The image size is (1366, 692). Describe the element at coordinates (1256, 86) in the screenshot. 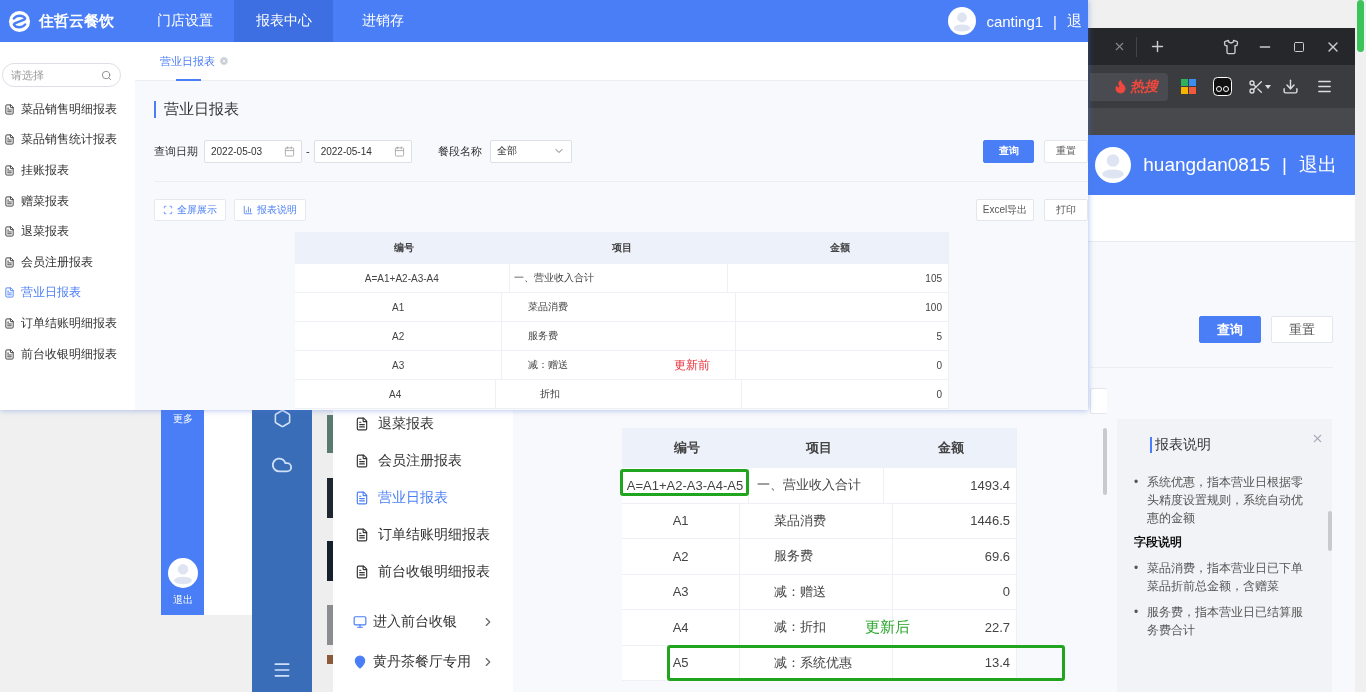

I see `scissors-icon` at that location.